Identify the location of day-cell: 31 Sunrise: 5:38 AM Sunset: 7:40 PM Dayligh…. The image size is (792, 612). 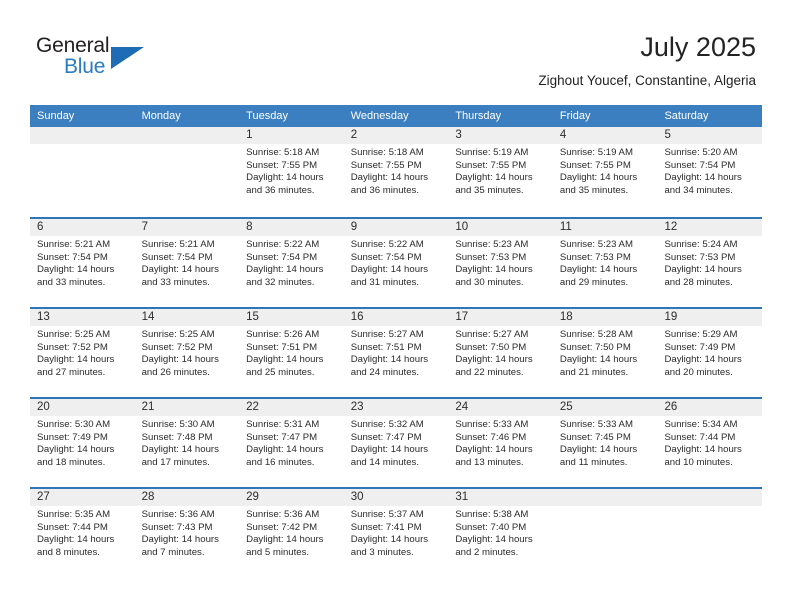
(500, 533).